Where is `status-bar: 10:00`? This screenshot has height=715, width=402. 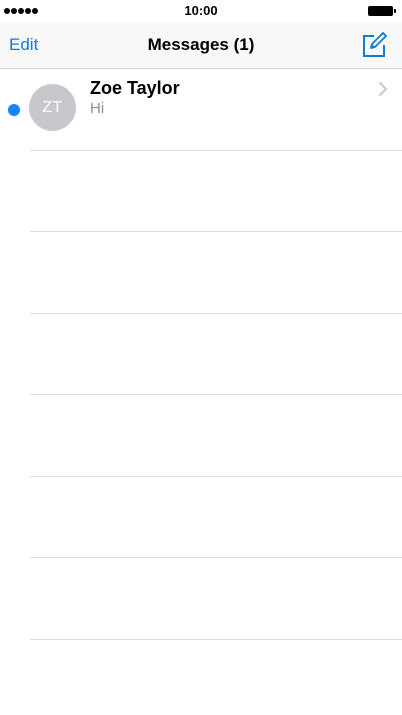
status-bar: 10:00 is located at coordinates (201, 11).